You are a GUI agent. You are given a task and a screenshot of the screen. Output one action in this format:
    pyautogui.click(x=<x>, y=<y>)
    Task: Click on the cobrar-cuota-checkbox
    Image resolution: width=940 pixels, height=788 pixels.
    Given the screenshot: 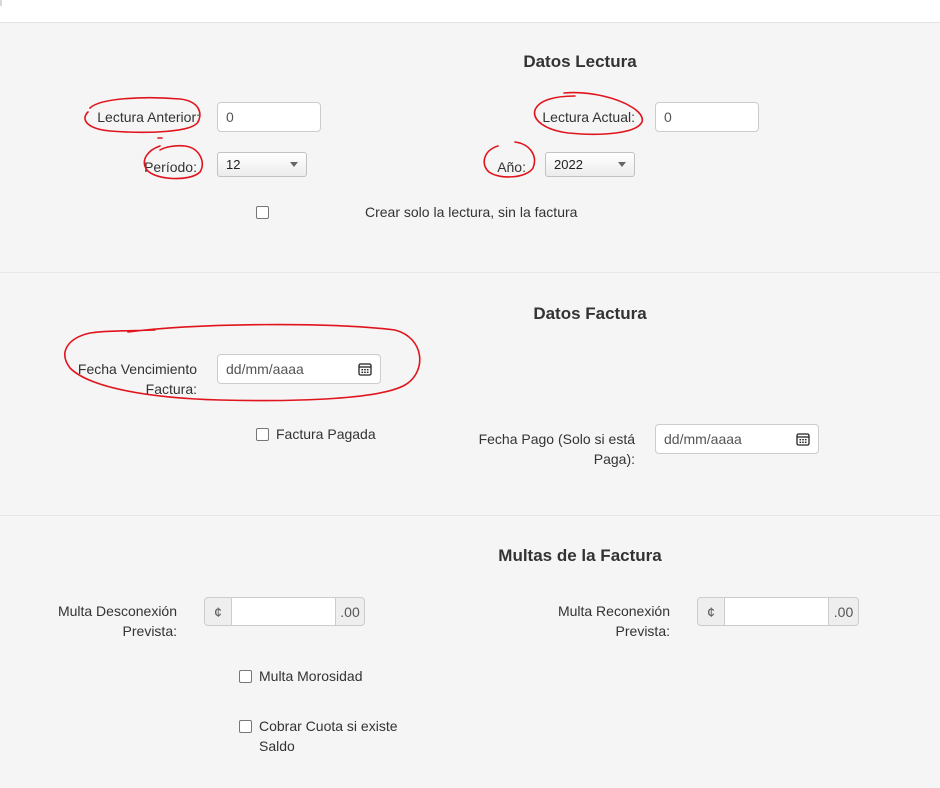 What is the action you would take?
    pyautogui.click(x=245, y=726)
    